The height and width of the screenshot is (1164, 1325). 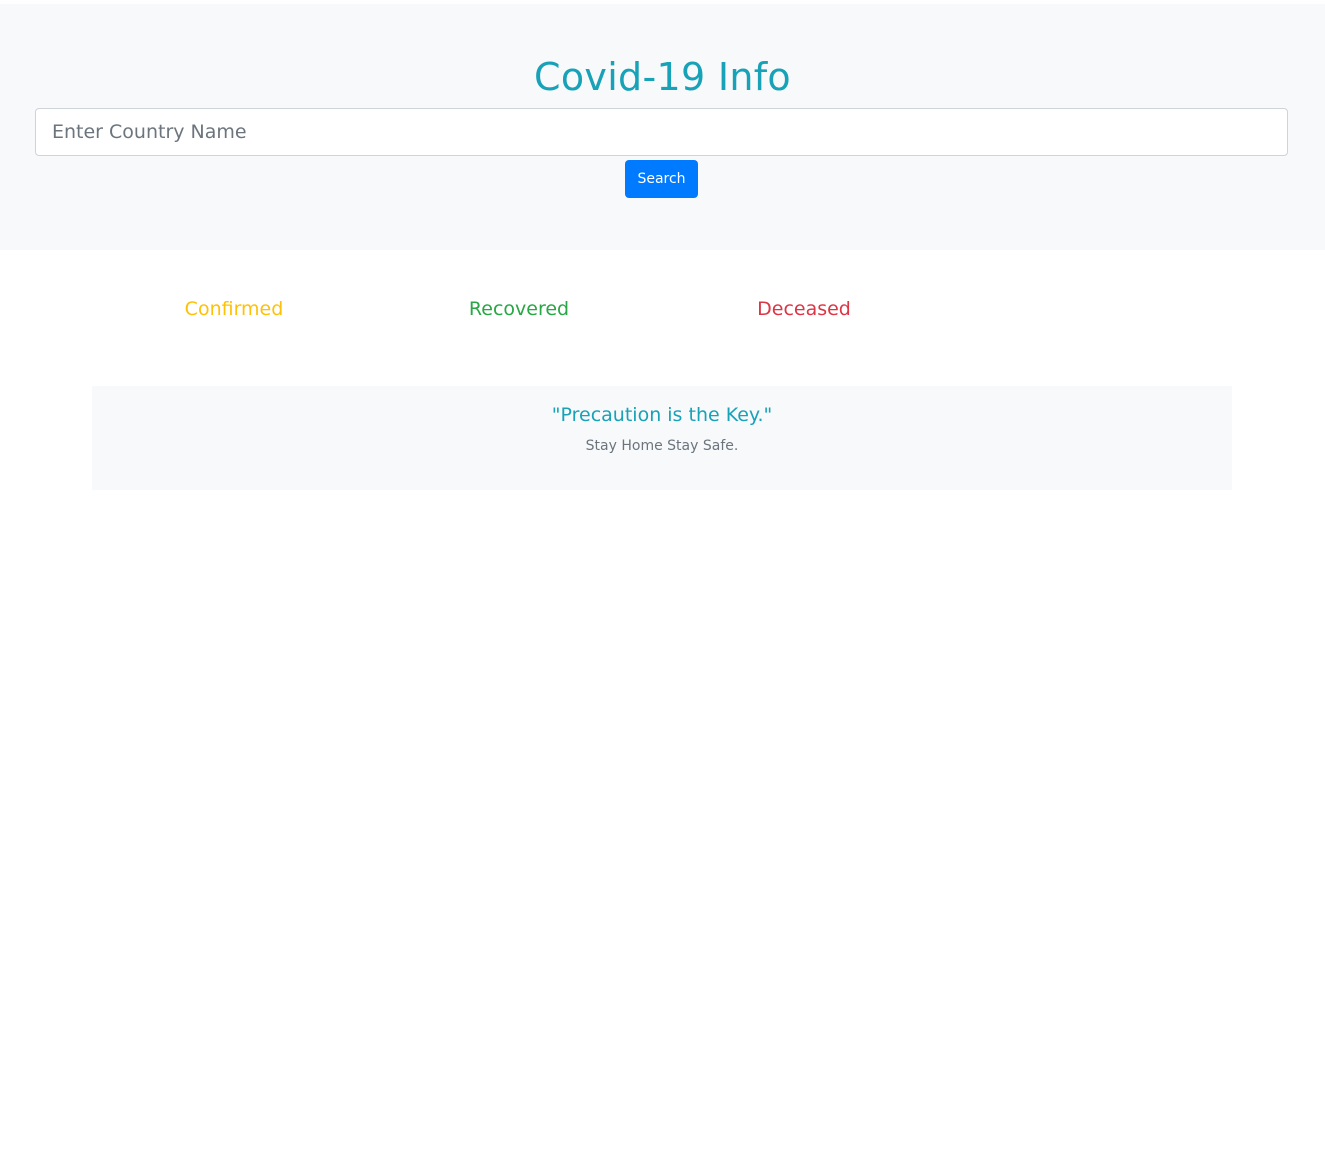 I want to click on country-search-input, so click(x=661, y=132).